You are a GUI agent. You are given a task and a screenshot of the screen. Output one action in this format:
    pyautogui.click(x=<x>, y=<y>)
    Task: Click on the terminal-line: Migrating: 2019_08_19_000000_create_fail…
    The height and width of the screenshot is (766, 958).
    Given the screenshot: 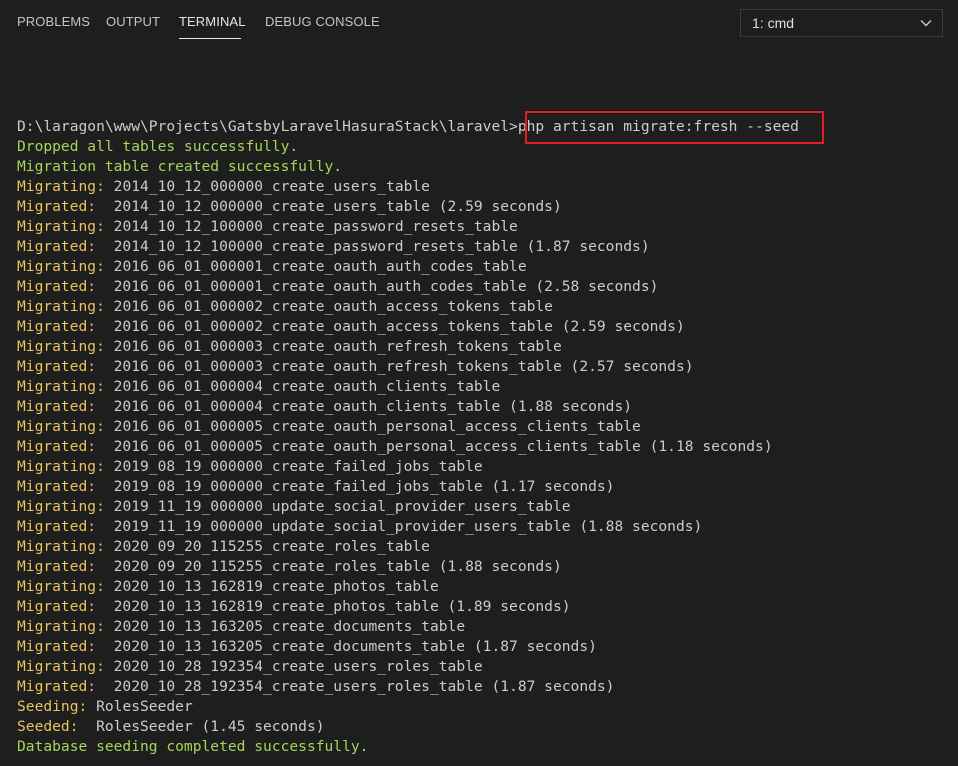 What is the action you would take?
    pyautogui.click(x=482, y=467)
    